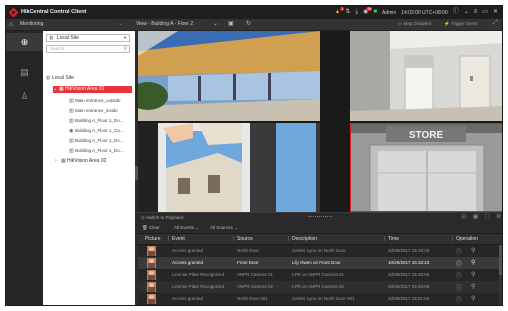 This screenshot has width=508, height=311. What do you see at coordinates (120, 23) in the screenshot?
I see `chevron-down-icon: ⌄` at bounding box center [120, 23].